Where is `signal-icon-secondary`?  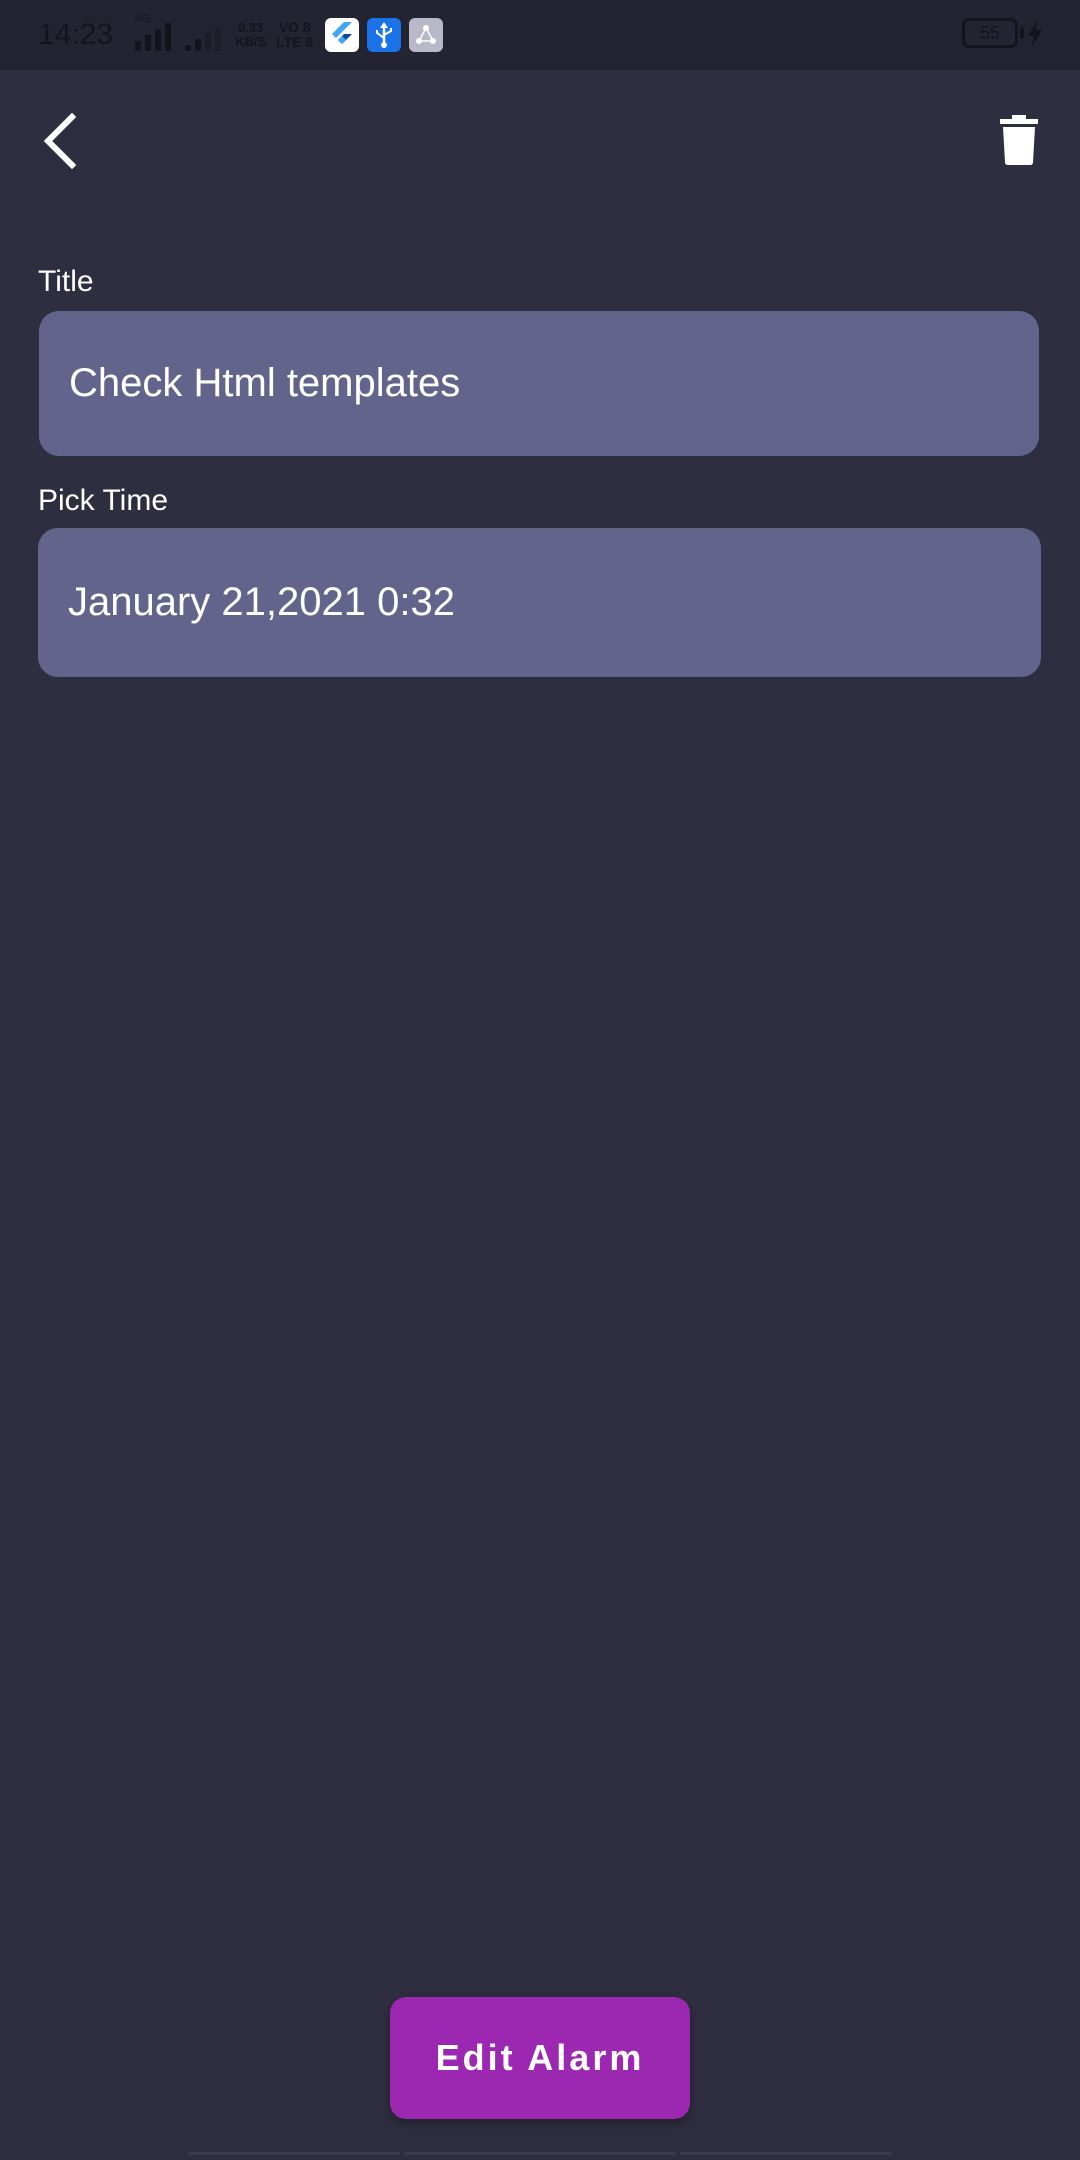 signal-icon-secondary is located at coordinates (203, 35).